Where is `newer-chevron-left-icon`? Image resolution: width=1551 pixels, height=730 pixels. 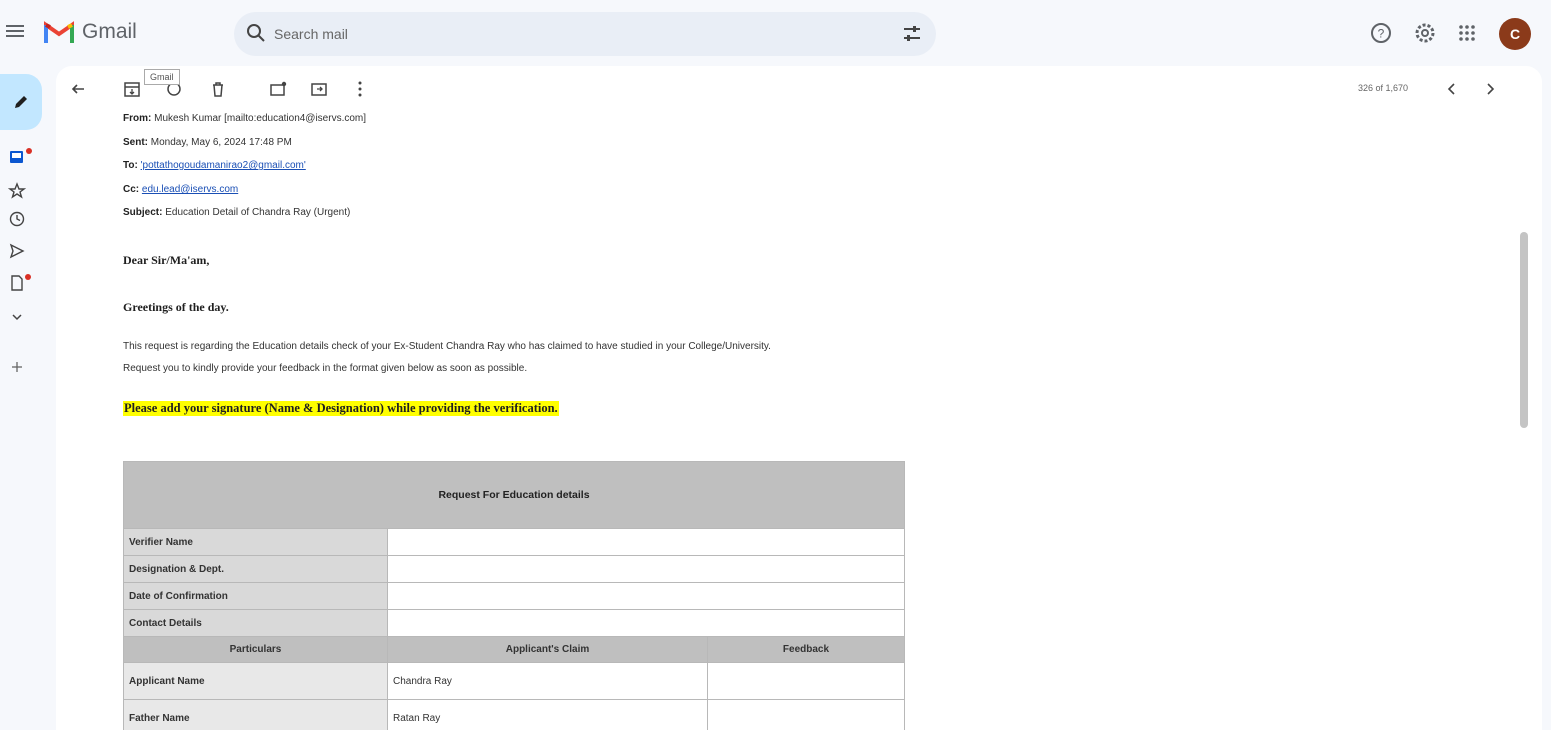
newer-chevron-left-icon is located at coordinates (1452, 89).